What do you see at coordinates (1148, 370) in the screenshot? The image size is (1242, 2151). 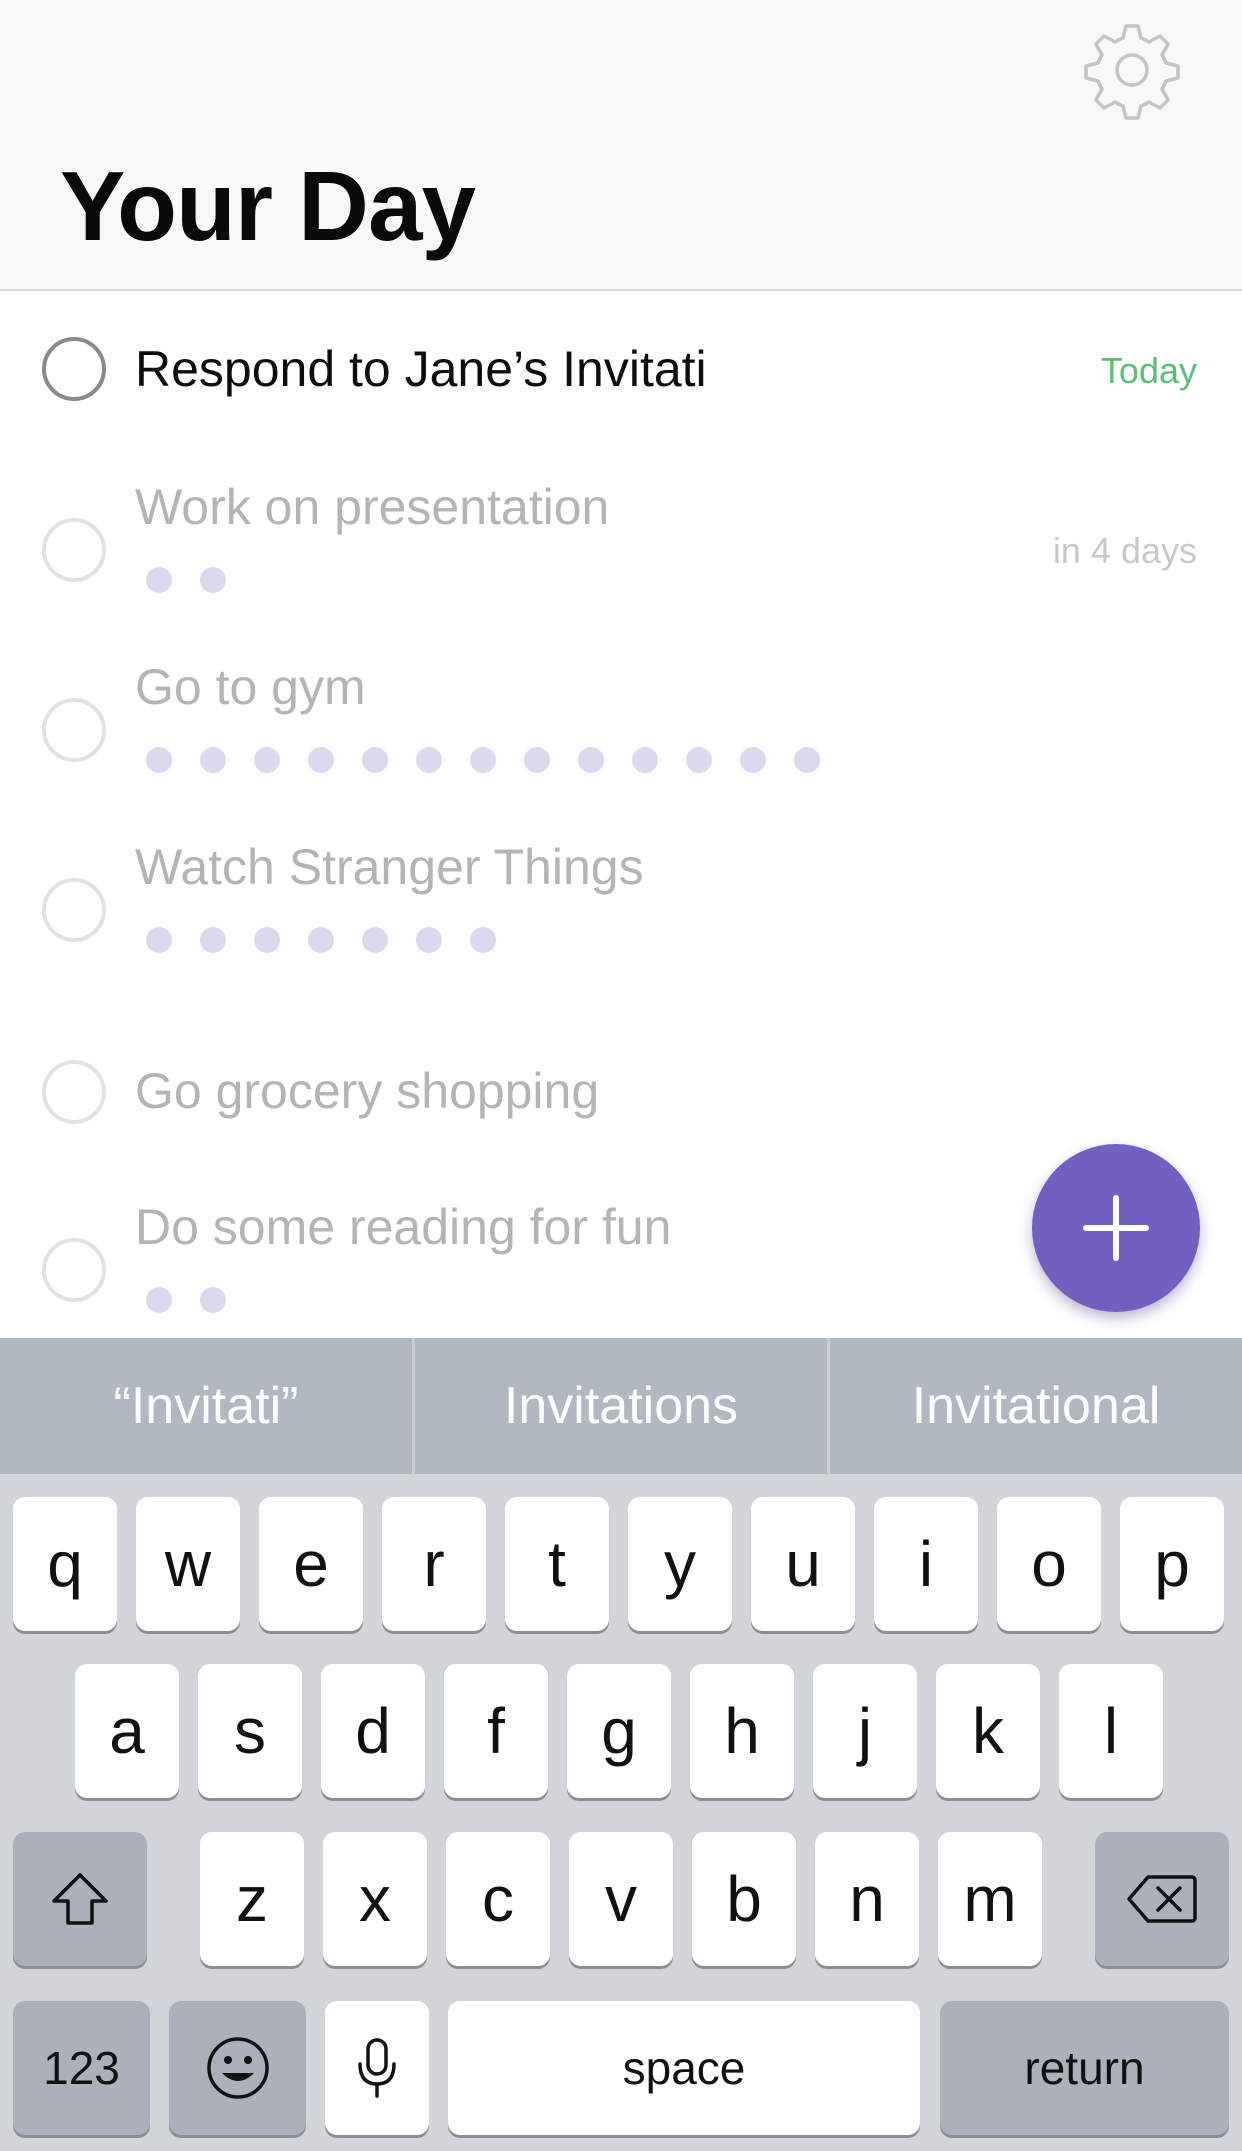 I see `due-label: Today` at bounding box center [1148, 370].